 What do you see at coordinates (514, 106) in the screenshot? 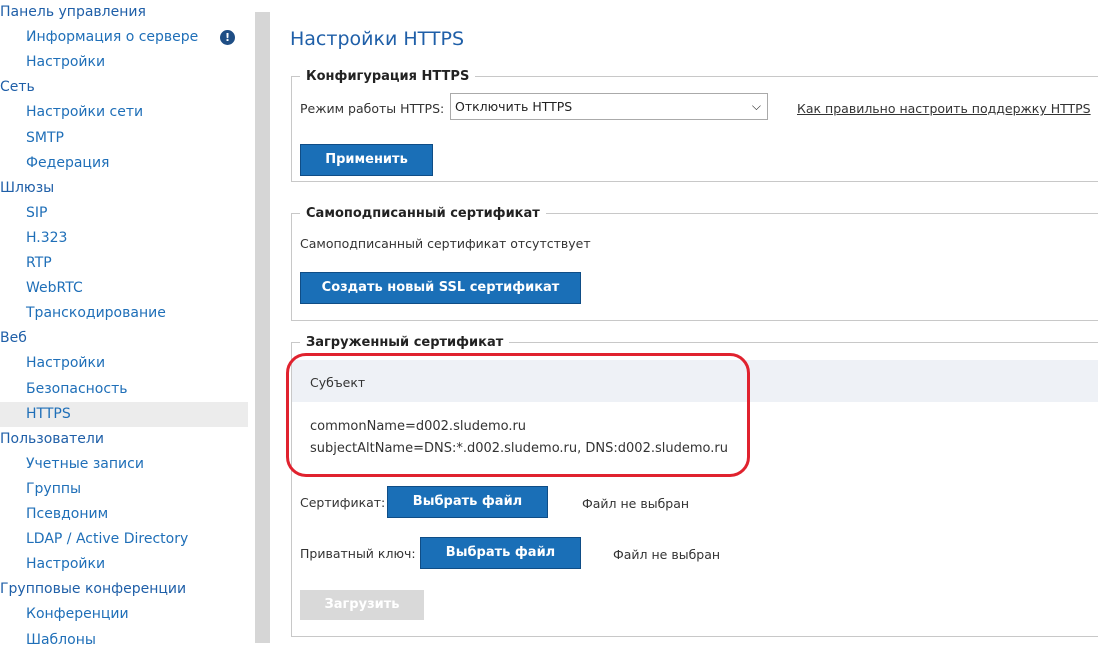
I see `https-mode-value: Отключить HTTPS` at bounding box center [514, 106].